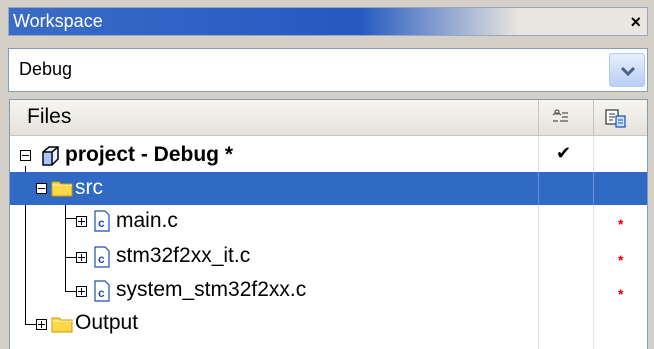 The height and width of the screenshot is (349, 654). What do you see at coordinates (89, 187) in the screenshot?
I see `tree-item-label: src` at bounding box center [89, 187].